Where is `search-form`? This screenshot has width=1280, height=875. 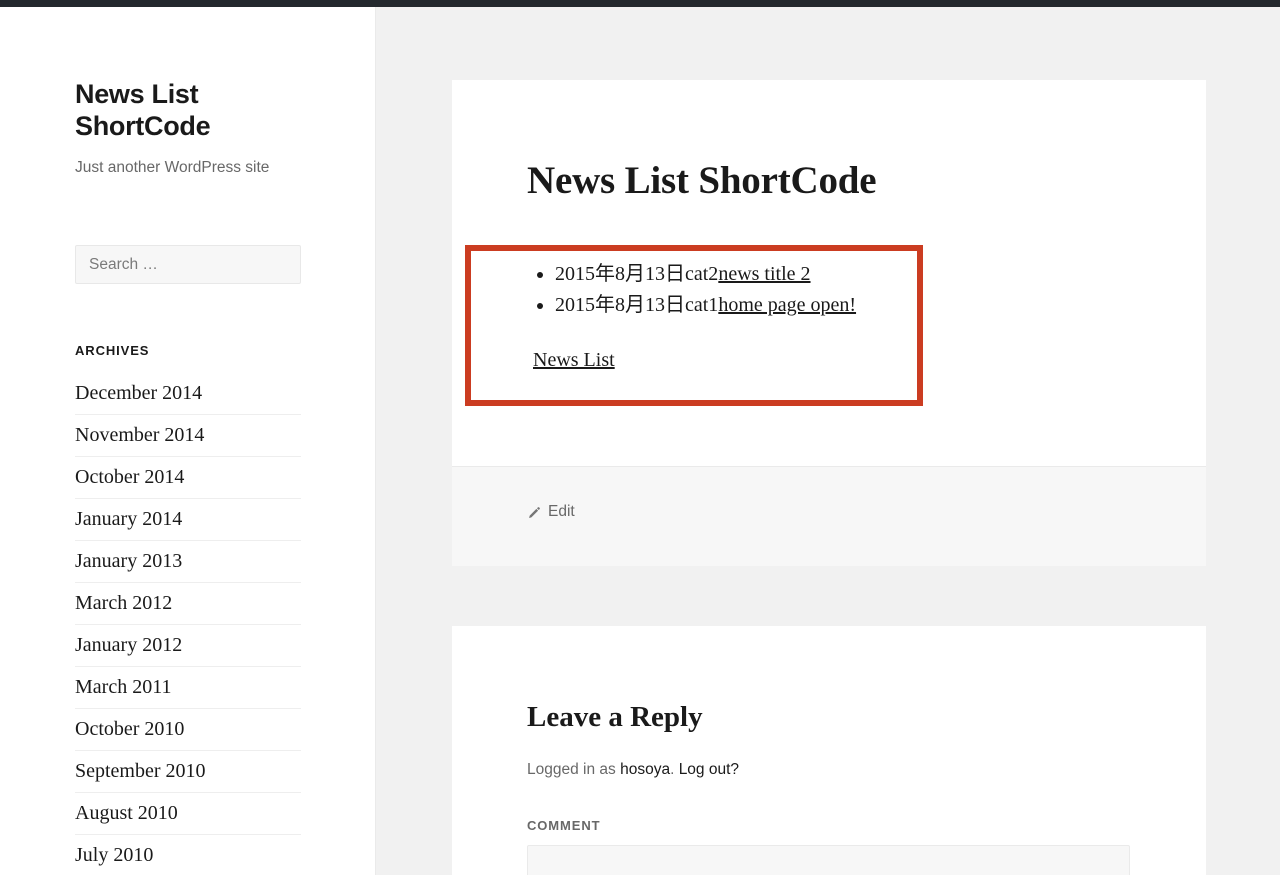
search-form is located at coordinates (188, 265).